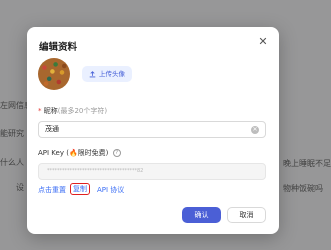 The width and height of the screenshot is (331, 250). Describe the element at coordinates (112, 74) in the screenshot. I see `upload-avatar-label: 上传头像` at that location.